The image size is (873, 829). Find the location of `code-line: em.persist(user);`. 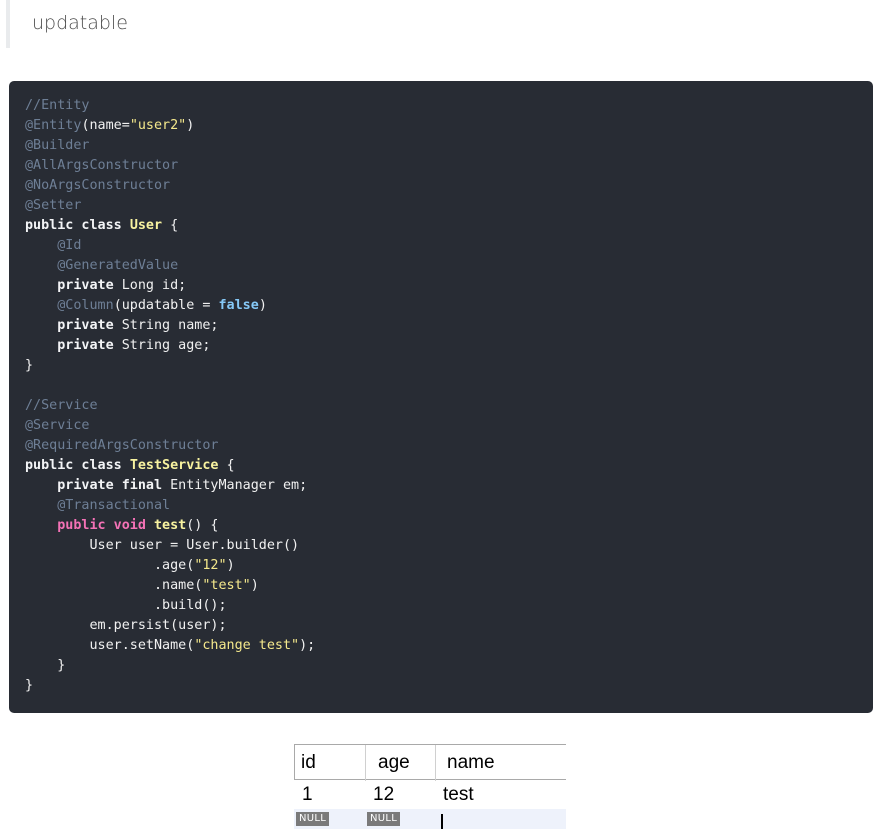

code-line: em.persist(user); is located at coordinates (449, 626).